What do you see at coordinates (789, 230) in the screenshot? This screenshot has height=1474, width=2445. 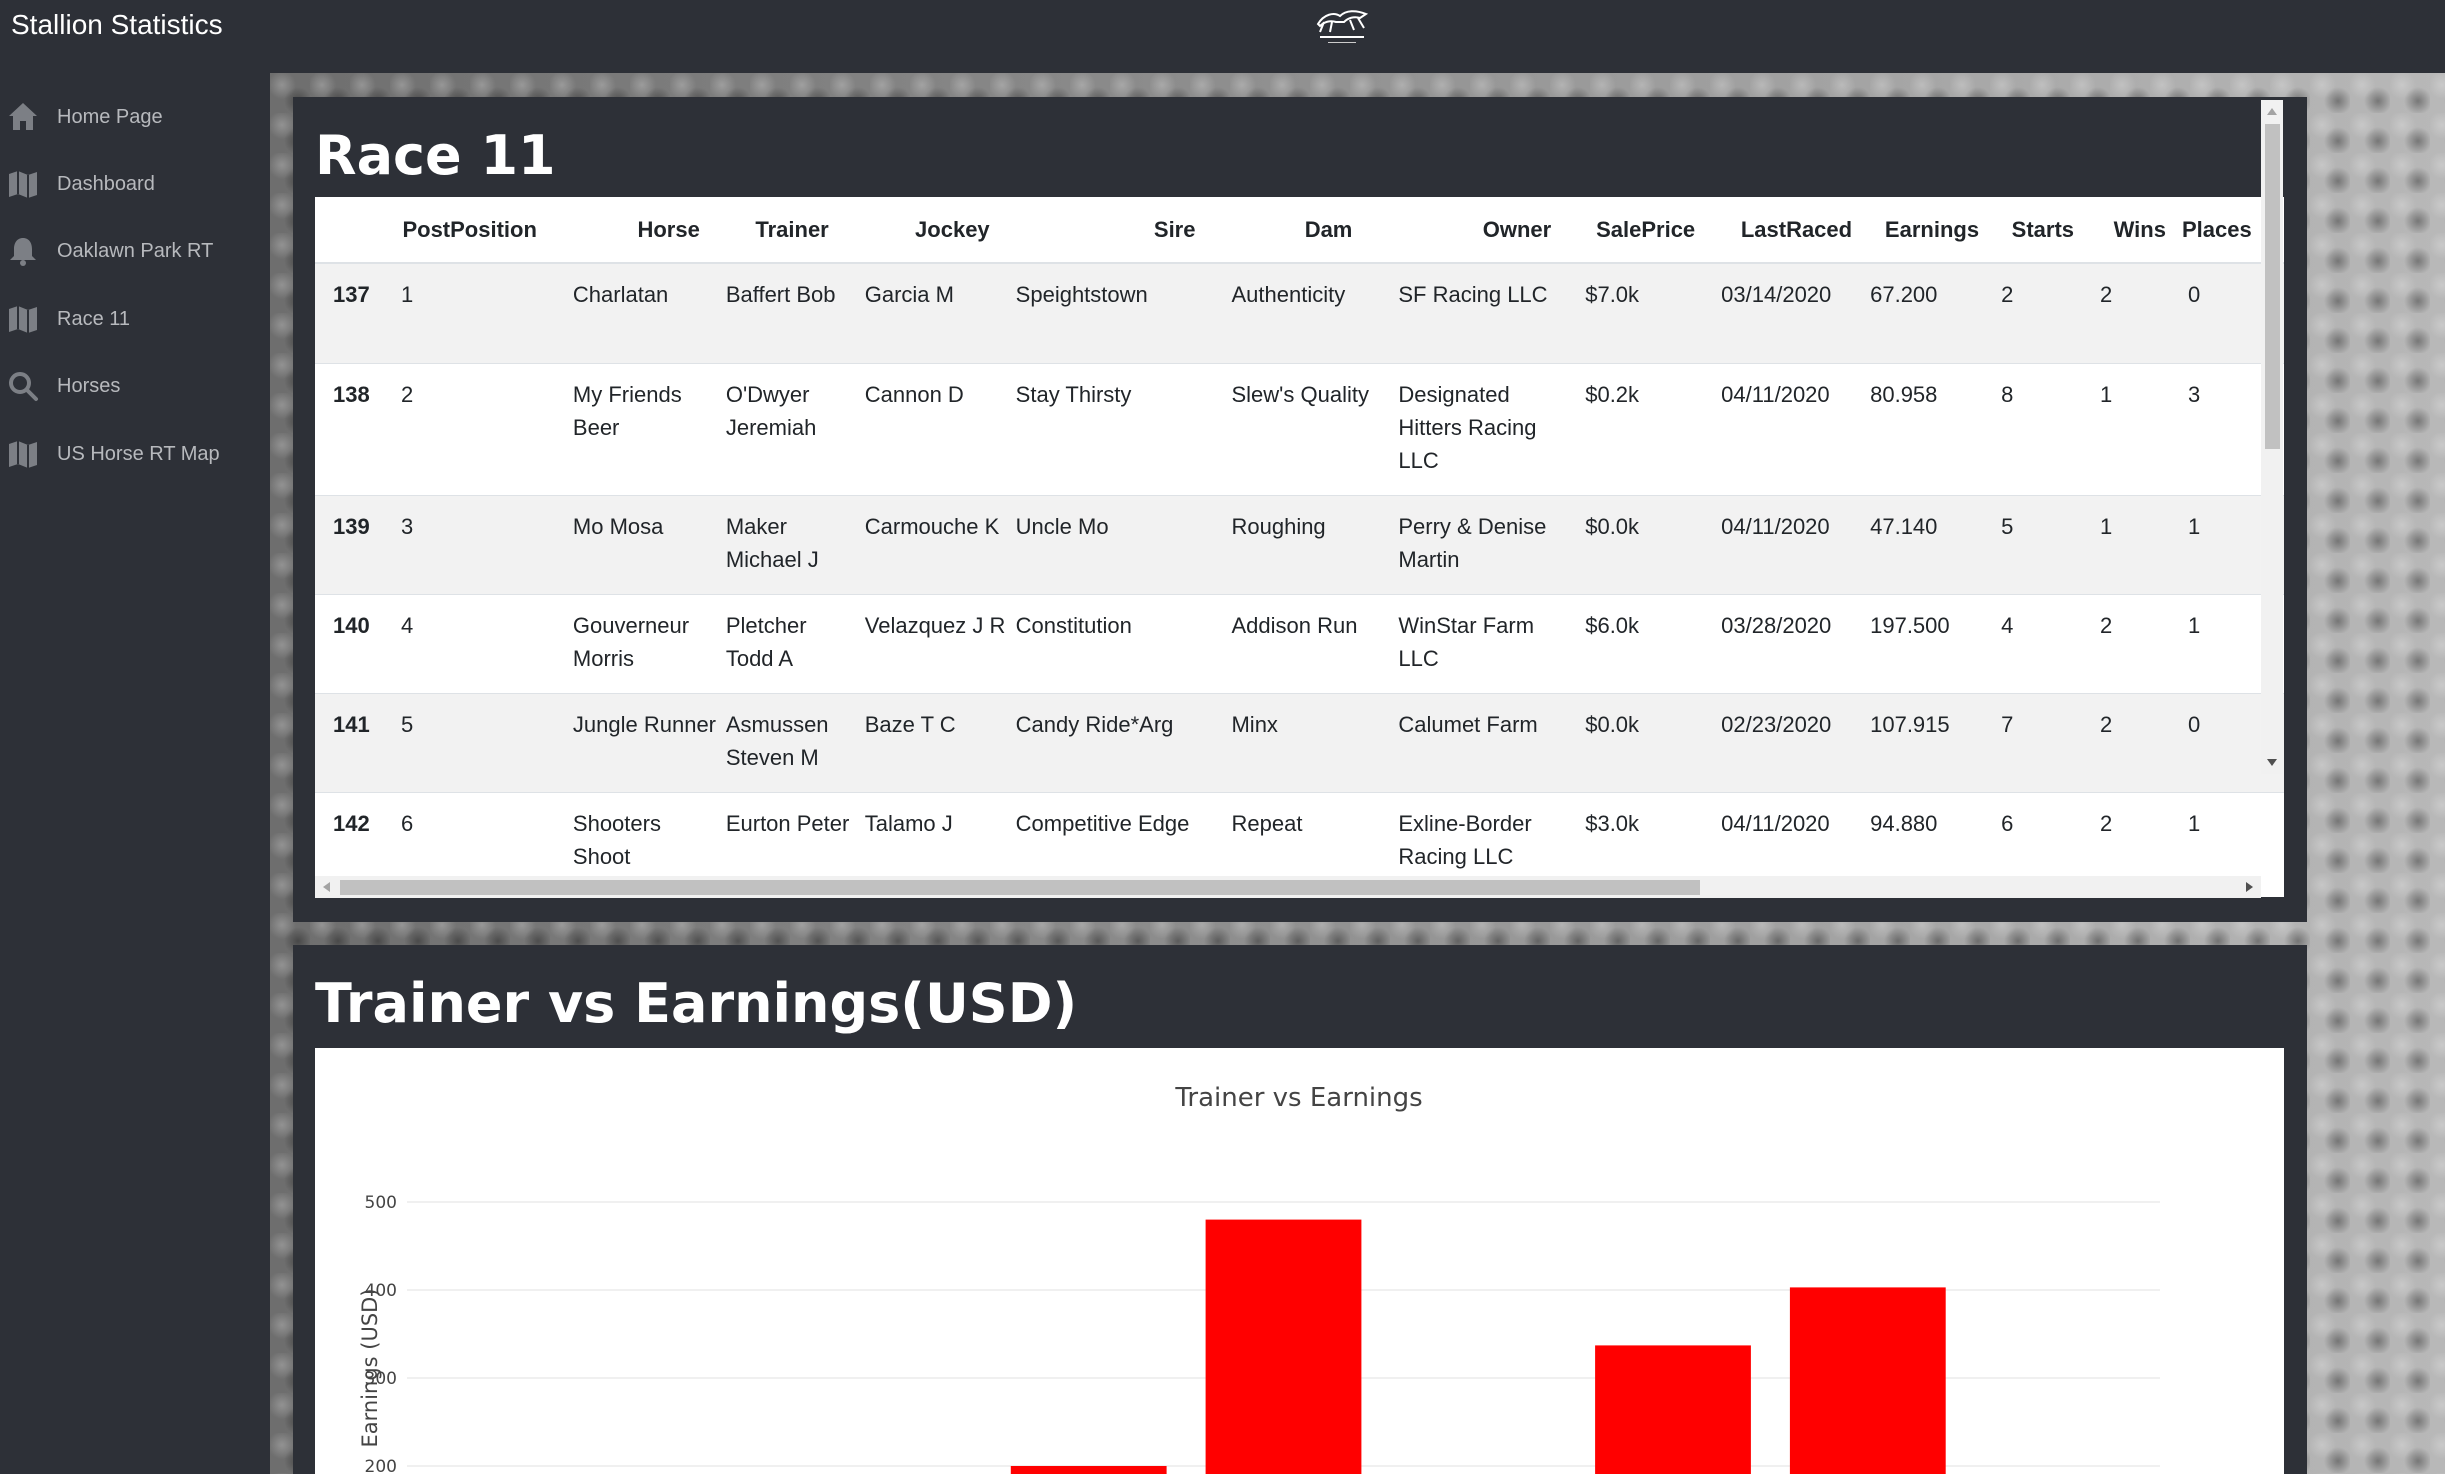 I see `column-header-trainer: Trainer` at bounding box center [789, 230].